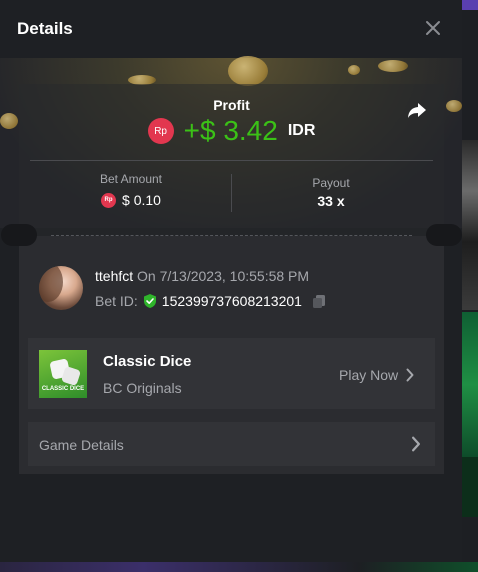  I want to click on bet-id-line: Bet ID: 152399737608213201, so click(211, 301).